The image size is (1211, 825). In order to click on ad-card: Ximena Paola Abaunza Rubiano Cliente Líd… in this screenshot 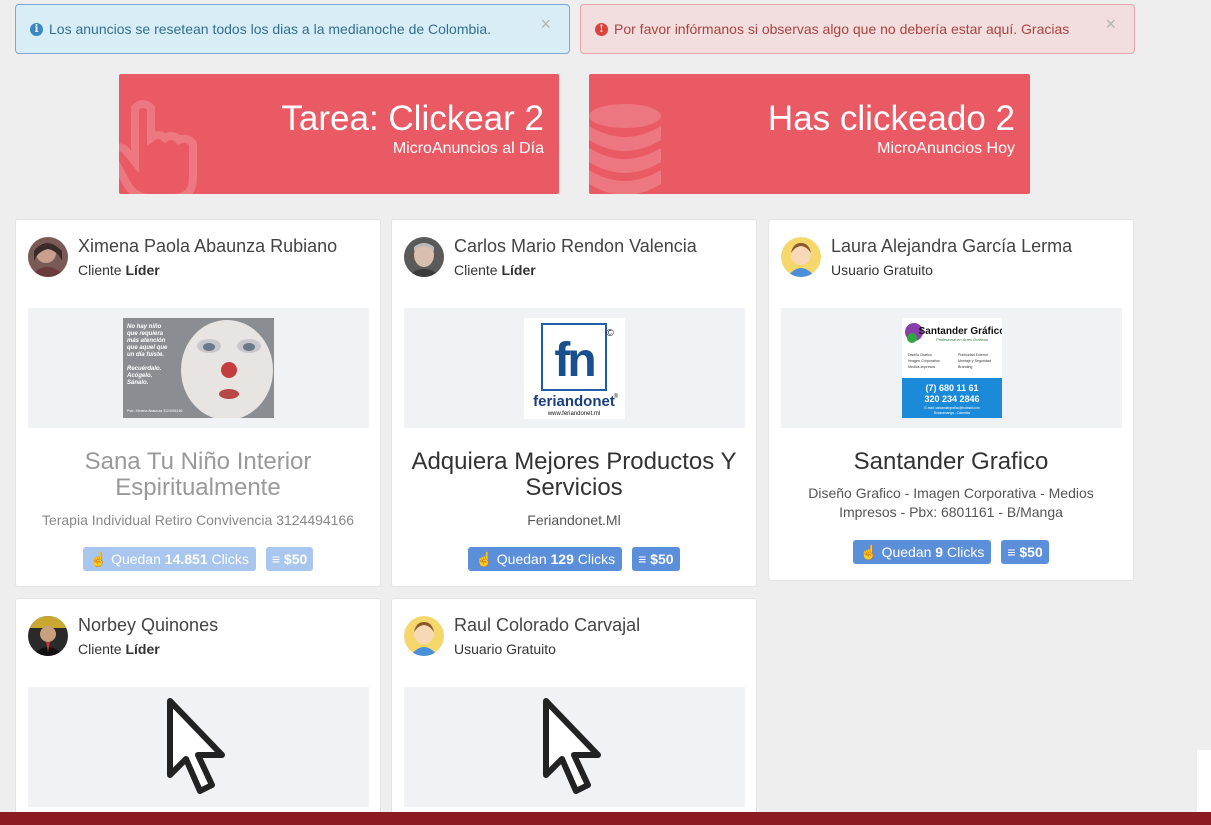, I will do `click(198, 403)`.